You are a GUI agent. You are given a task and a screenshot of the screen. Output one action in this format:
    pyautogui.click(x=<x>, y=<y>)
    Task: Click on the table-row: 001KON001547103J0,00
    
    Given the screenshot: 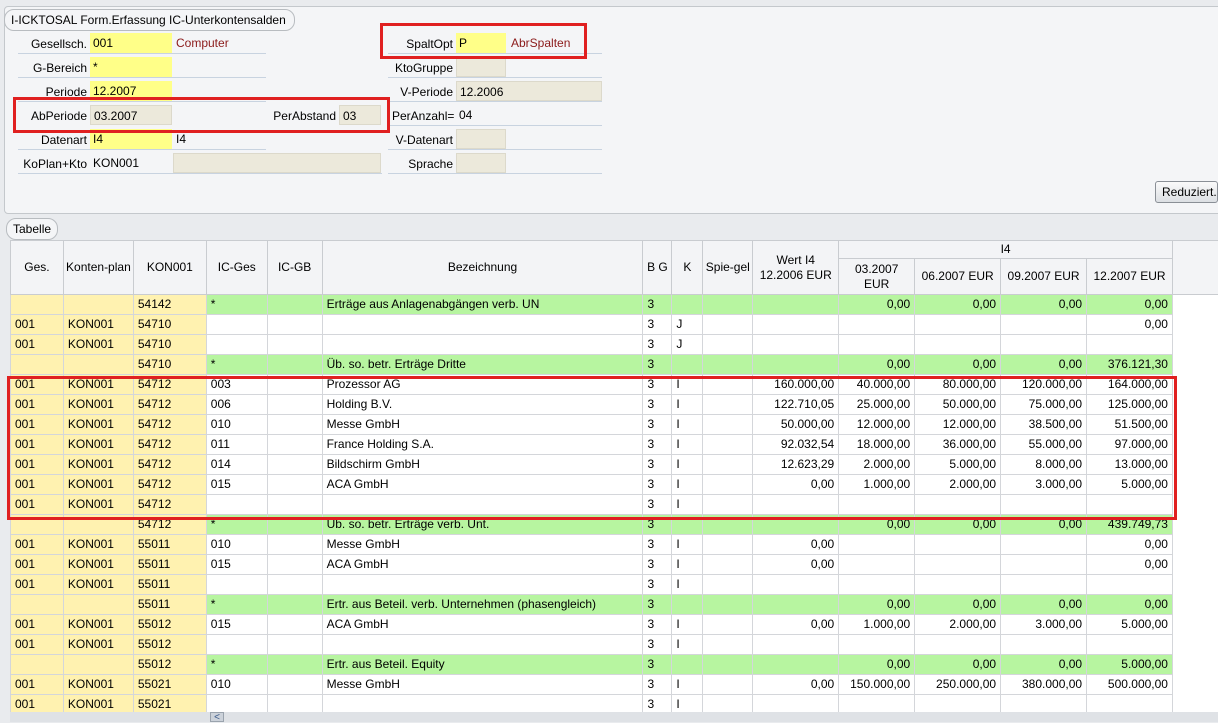 What is the action you would take?
    pyautogui.click(x=614, y=325)
    